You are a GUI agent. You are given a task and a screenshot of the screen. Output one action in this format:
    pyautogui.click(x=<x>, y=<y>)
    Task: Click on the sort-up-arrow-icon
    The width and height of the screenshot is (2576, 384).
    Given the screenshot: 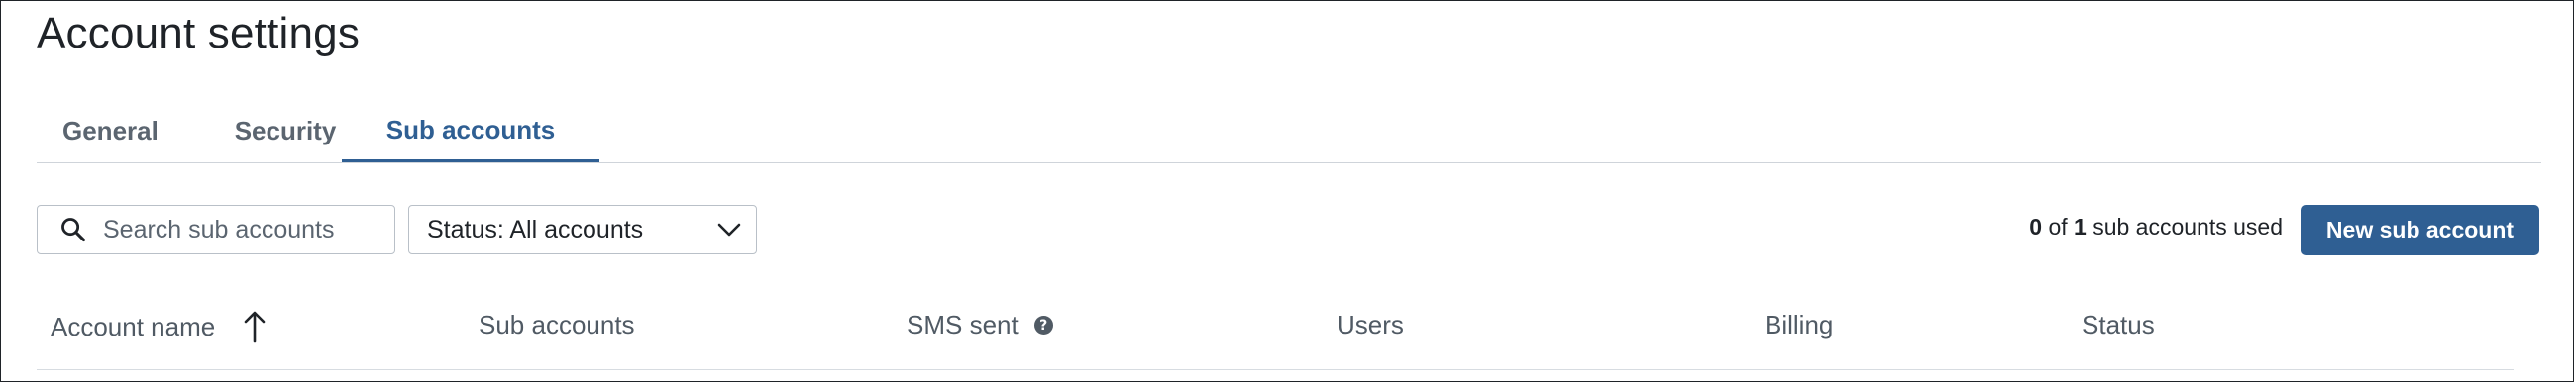 What is the action you would take?
    pyautogui.click(x=255, y=327)
    